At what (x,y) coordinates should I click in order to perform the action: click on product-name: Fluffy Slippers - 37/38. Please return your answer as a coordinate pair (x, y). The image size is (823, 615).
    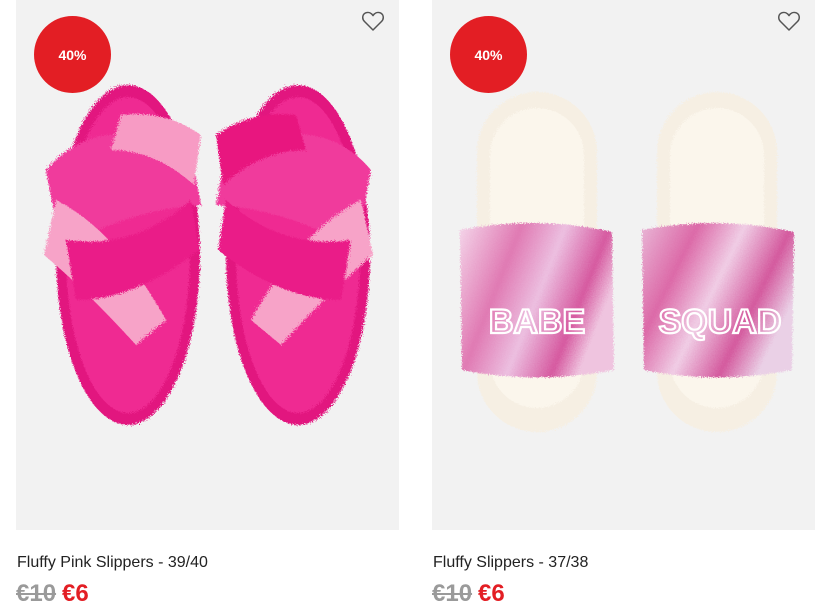
    Looking at the image, I should click on (510, 563).